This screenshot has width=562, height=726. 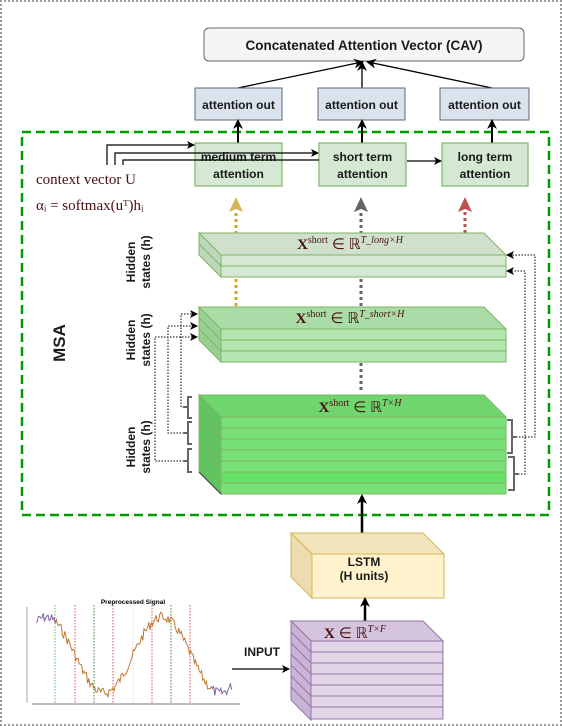 I want to click on input-tensor: X ∈ ℝT×F, so click(x=367, y=670).